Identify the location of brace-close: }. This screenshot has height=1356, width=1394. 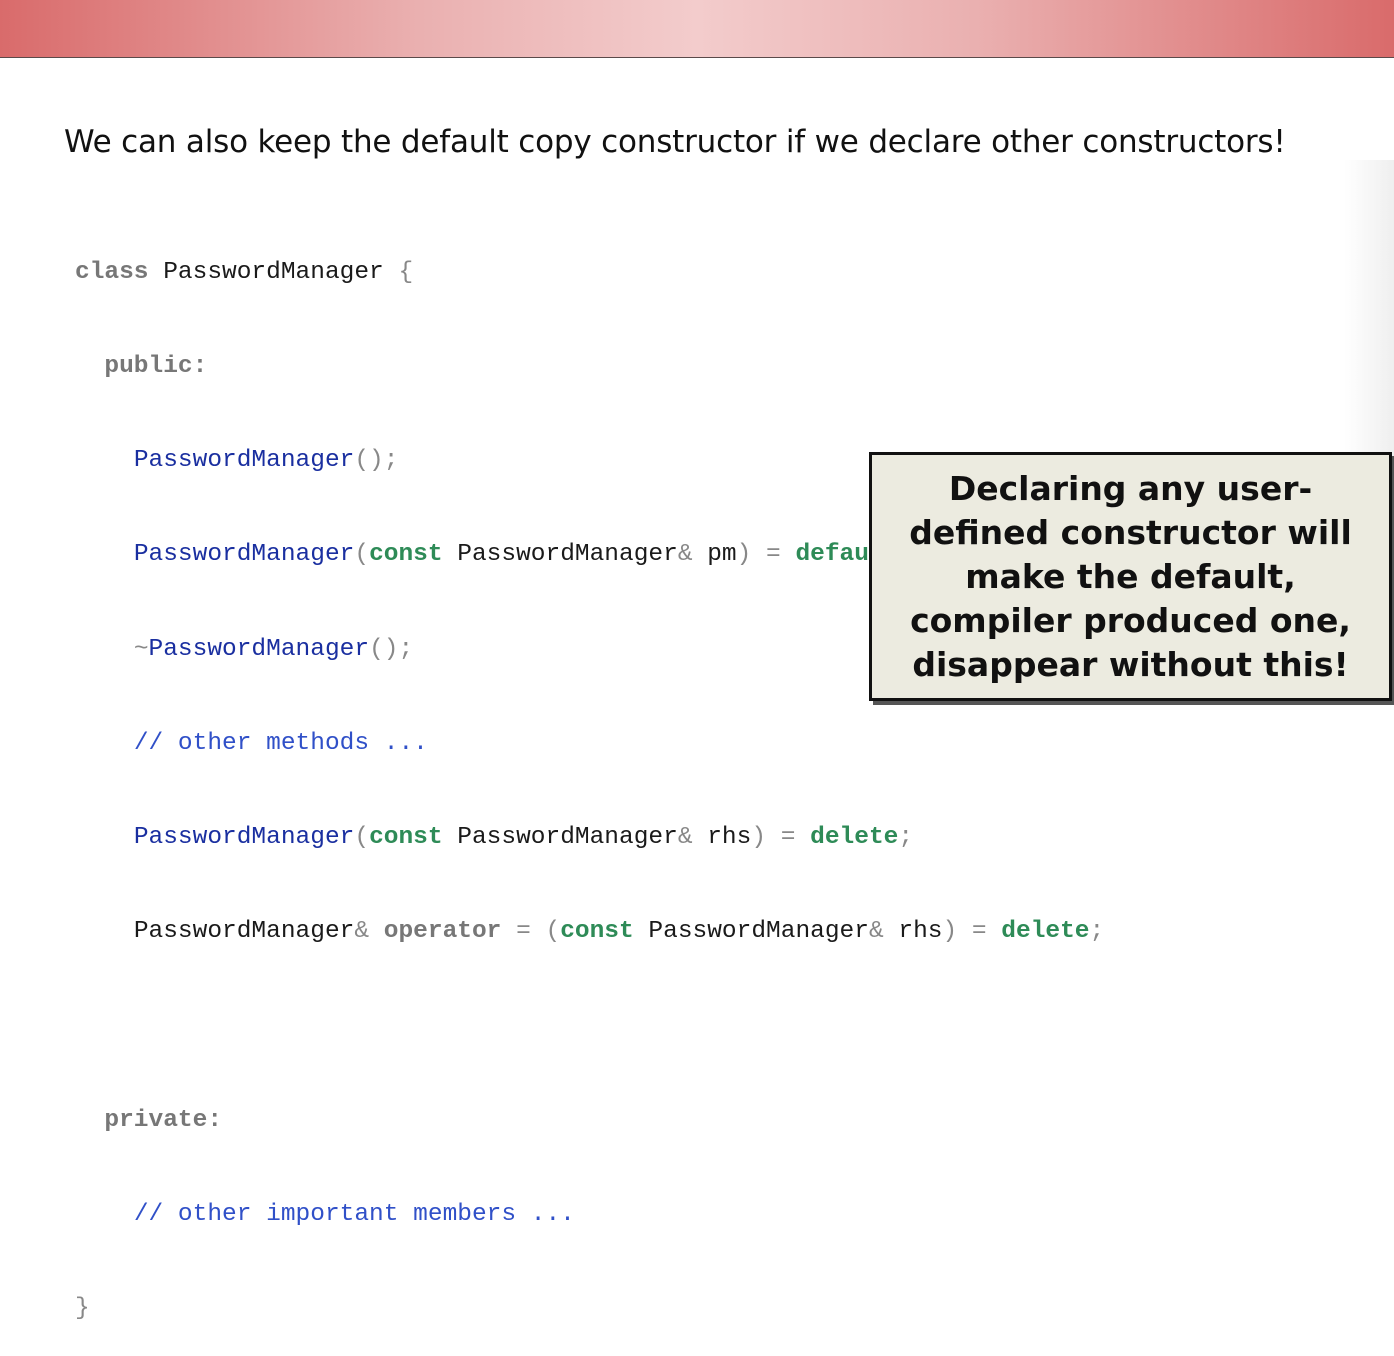
(82, 1309).